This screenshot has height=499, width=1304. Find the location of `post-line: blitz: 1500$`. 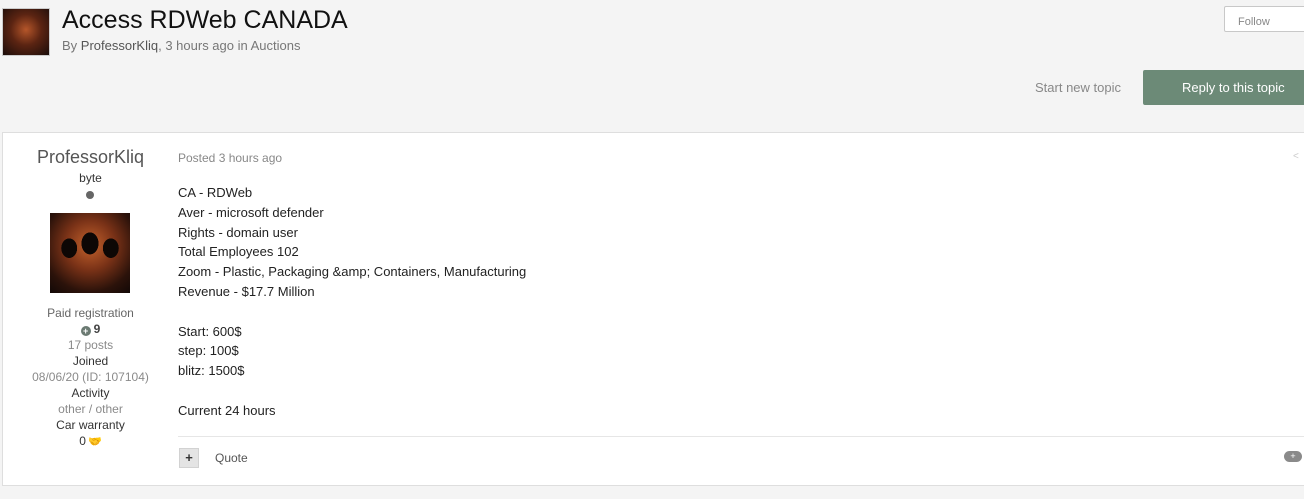

post-line: blitz: 1500$ is located at coordinates (211, 371).